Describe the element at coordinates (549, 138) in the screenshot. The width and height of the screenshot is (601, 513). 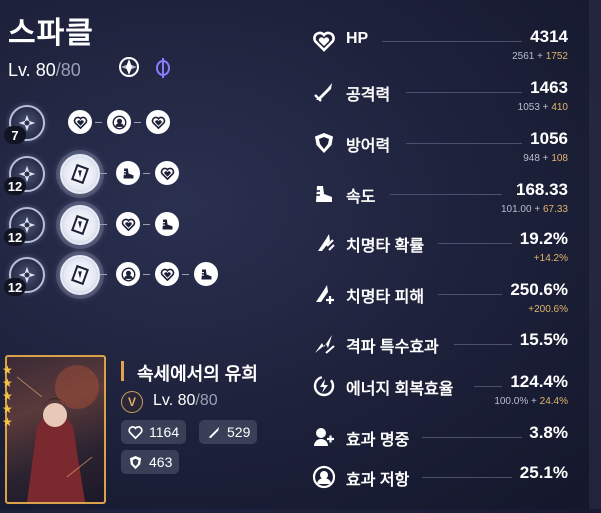
I see `stat-value: 1056` at that location.